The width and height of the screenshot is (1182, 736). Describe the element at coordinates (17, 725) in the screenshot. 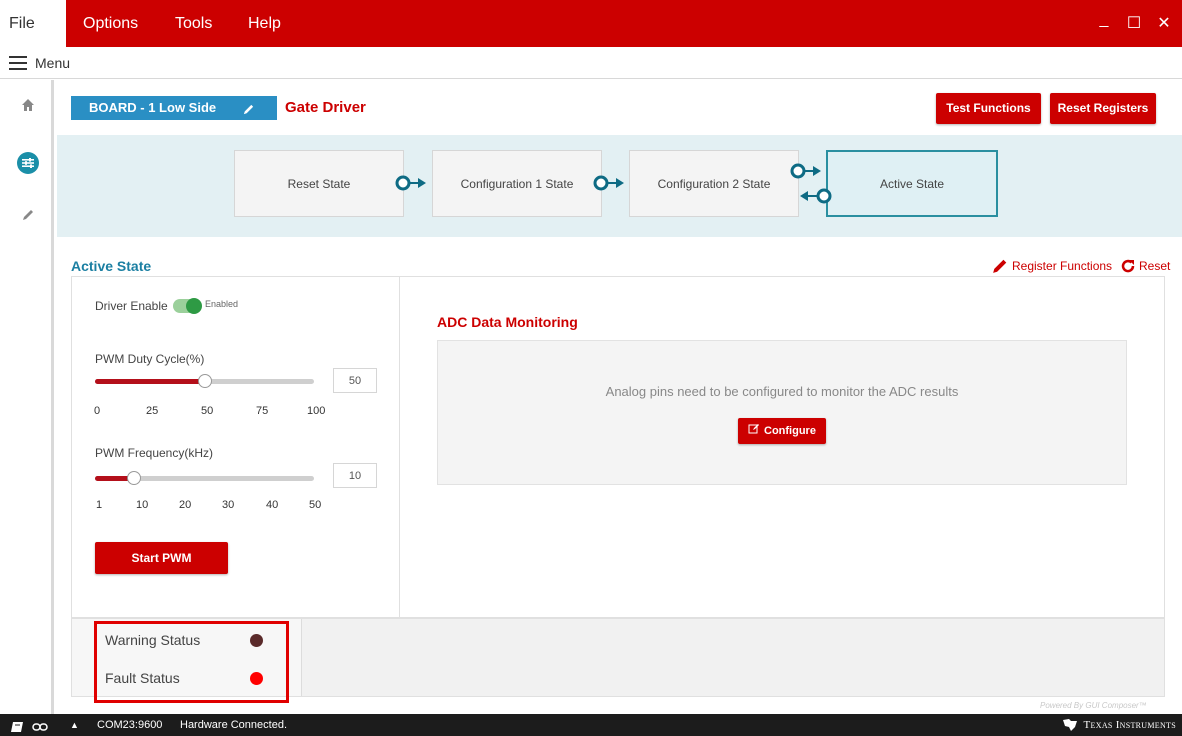

I see `notes-icon` at that location.